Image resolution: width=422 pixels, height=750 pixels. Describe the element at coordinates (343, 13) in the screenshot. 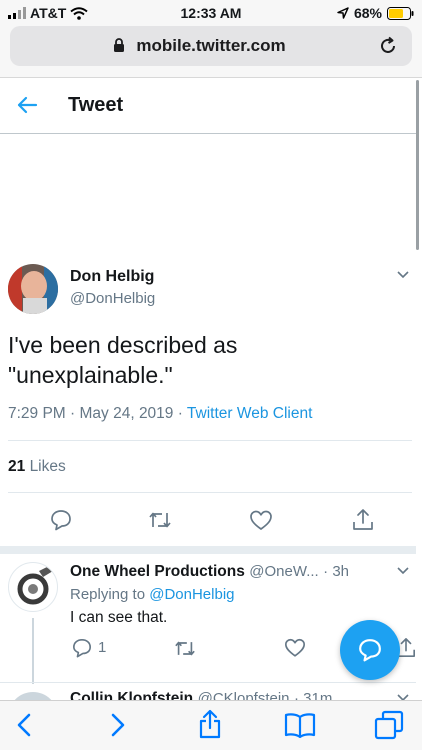

I see `location-icon` at that location.